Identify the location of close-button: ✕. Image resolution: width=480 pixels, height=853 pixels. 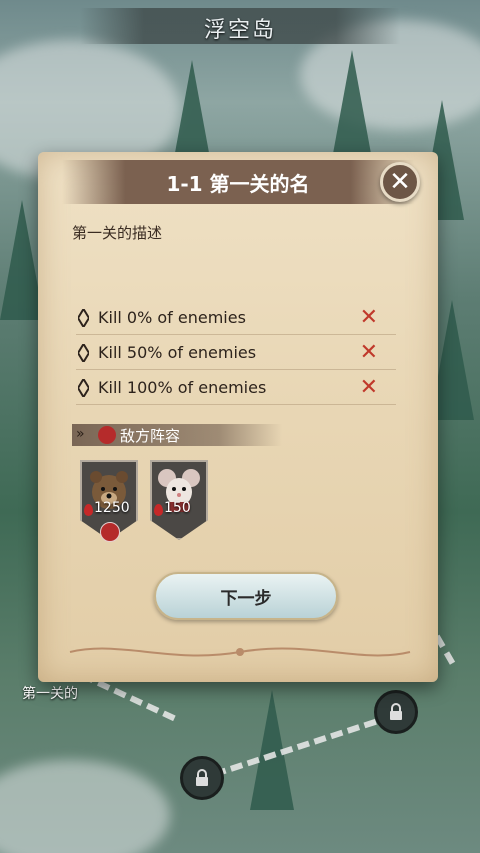
(400, 182).